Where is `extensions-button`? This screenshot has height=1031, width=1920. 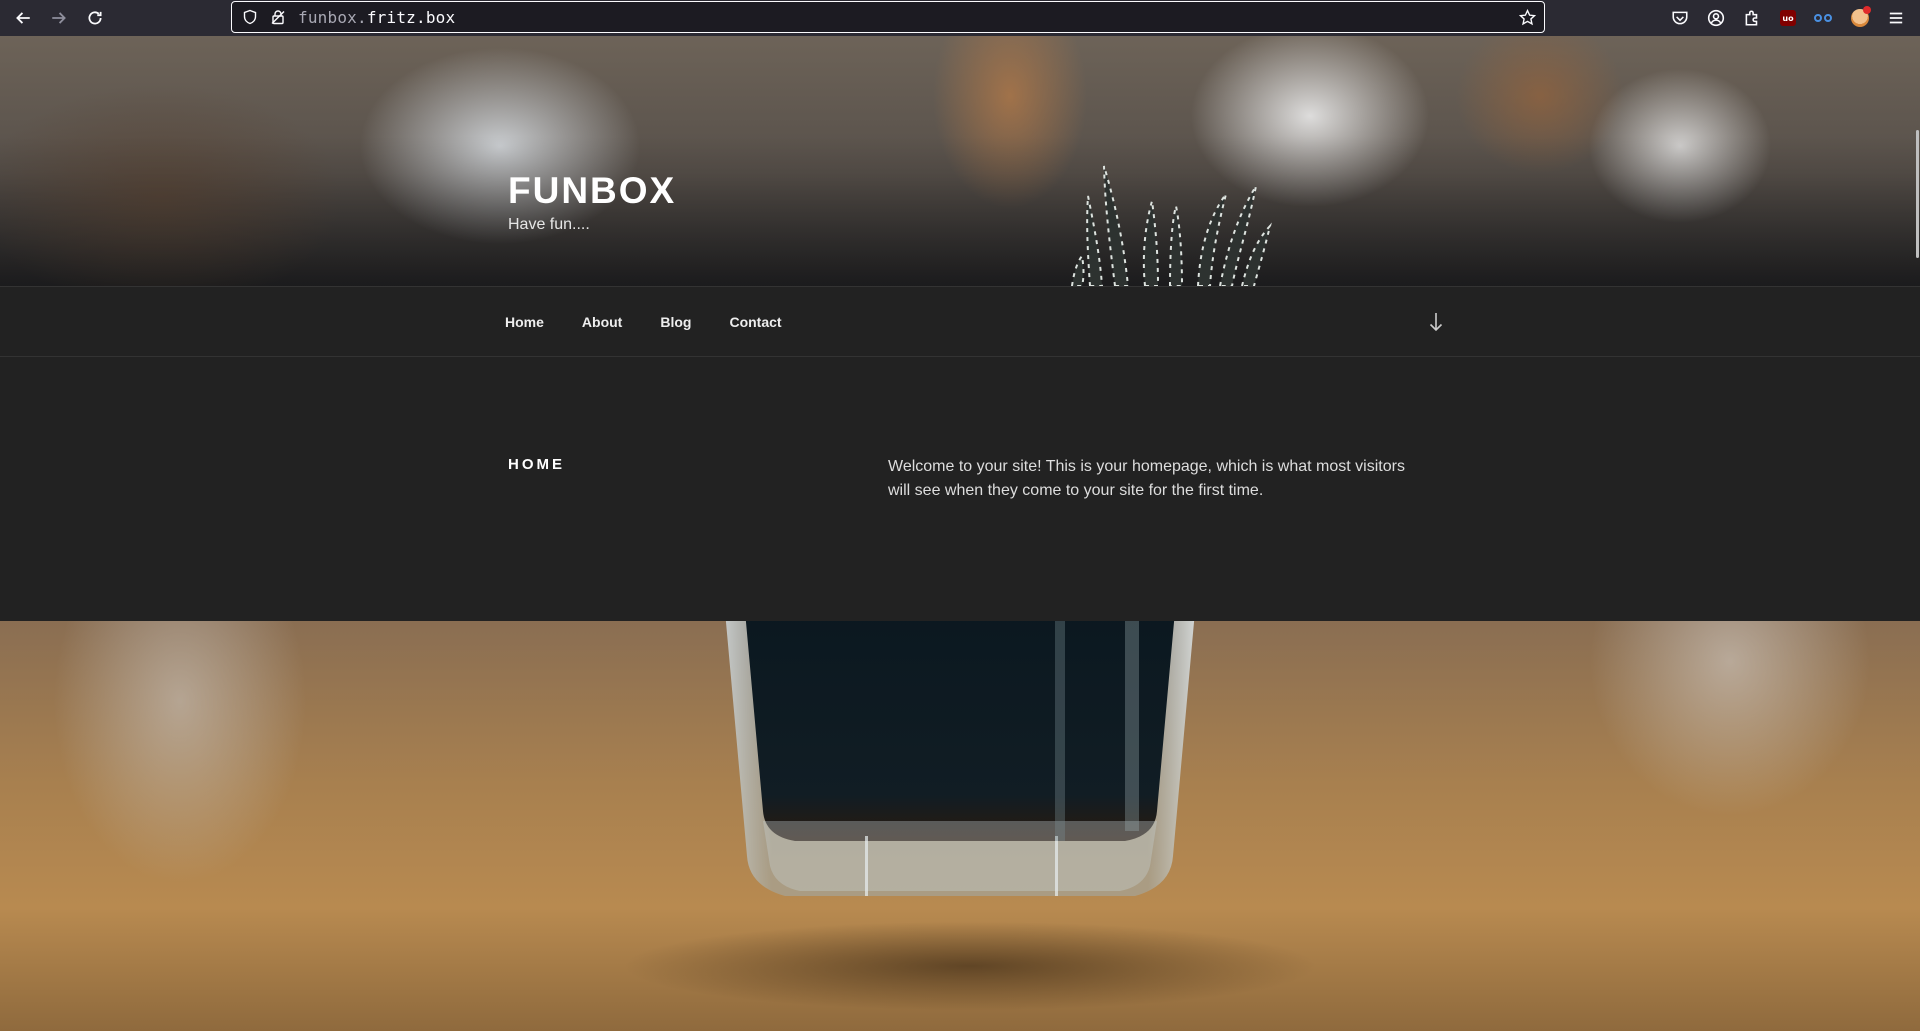 extensions-button is located at coordinates (1752, 18).